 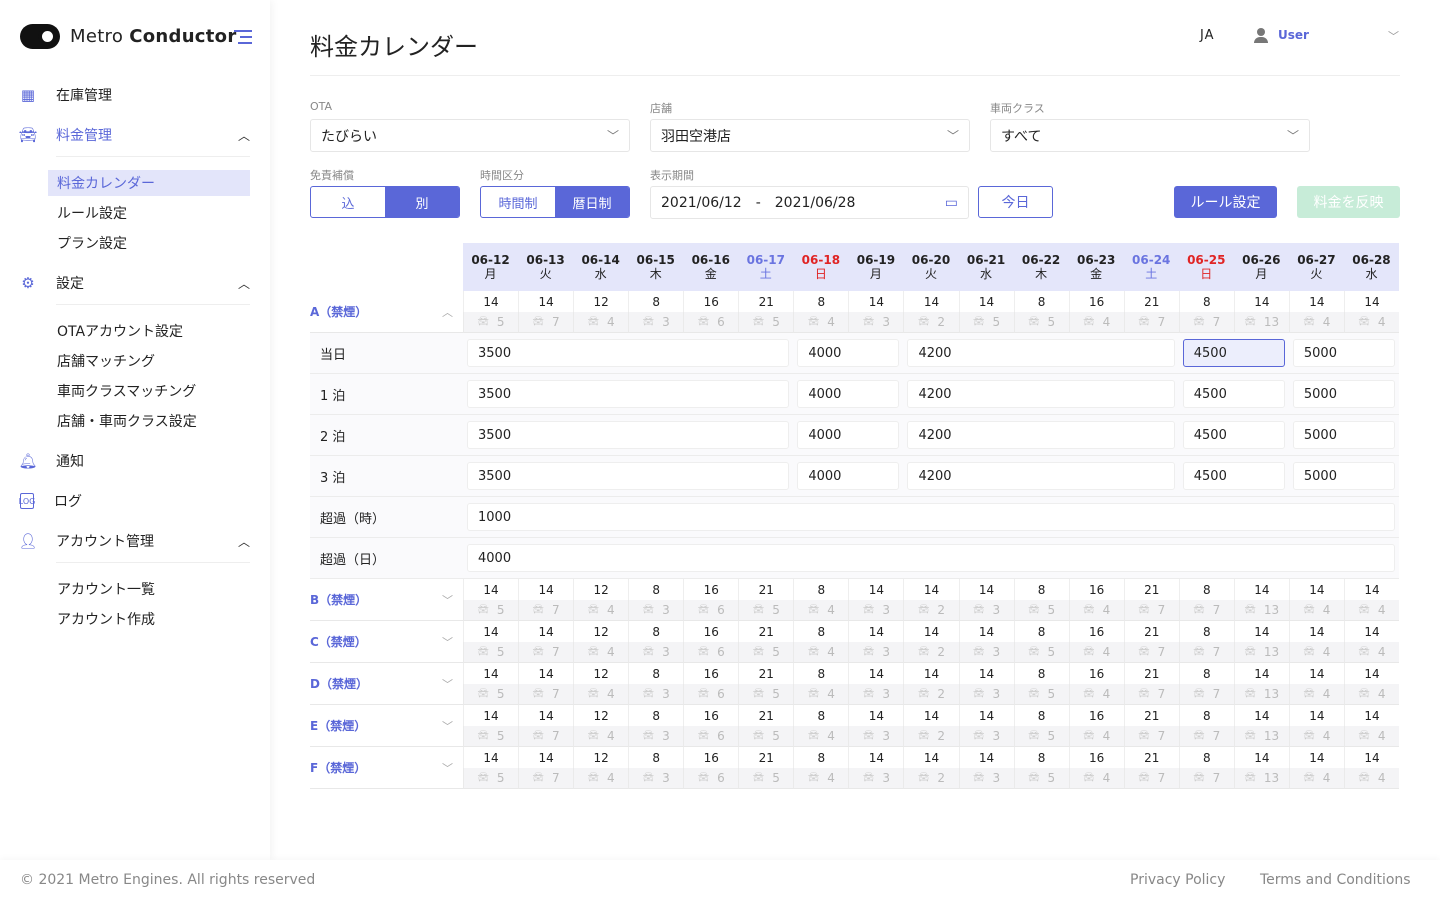 I want to click on menu-toggle-icon, so click(x=243, y=39).